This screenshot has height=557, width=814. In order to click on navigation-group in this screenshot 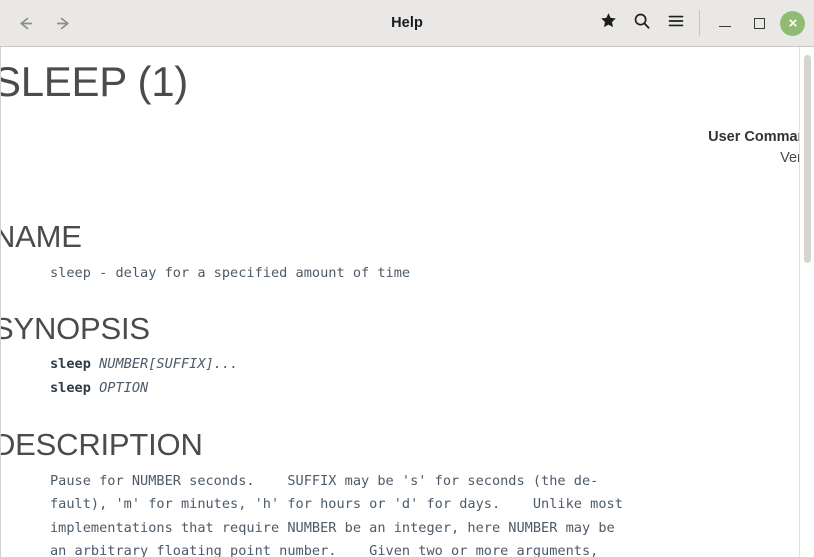, I will do `click(39, 23)`.